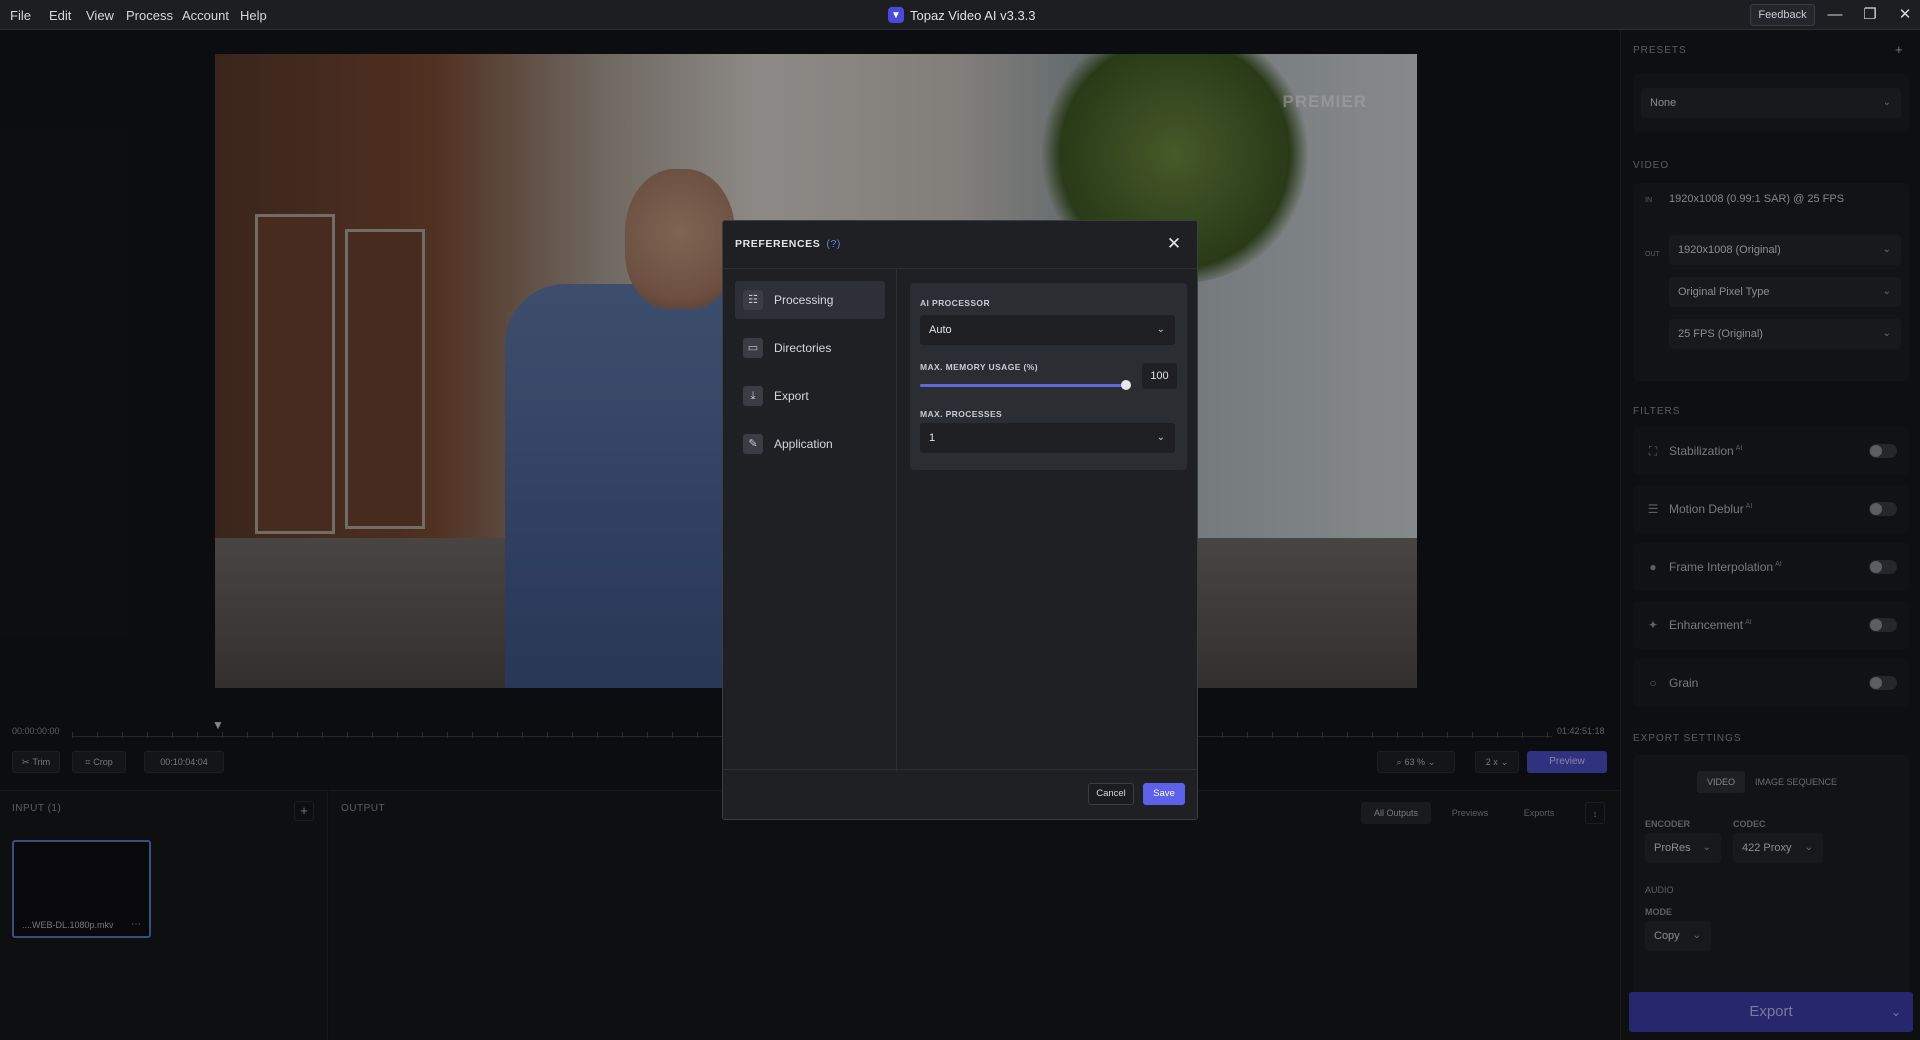 This screenshot has height=1040, width=1920. What do you see at coordinates (940, 330) in the screenshot?
I see `ai-processor-value: Auto` at bounding box center [940, 330].